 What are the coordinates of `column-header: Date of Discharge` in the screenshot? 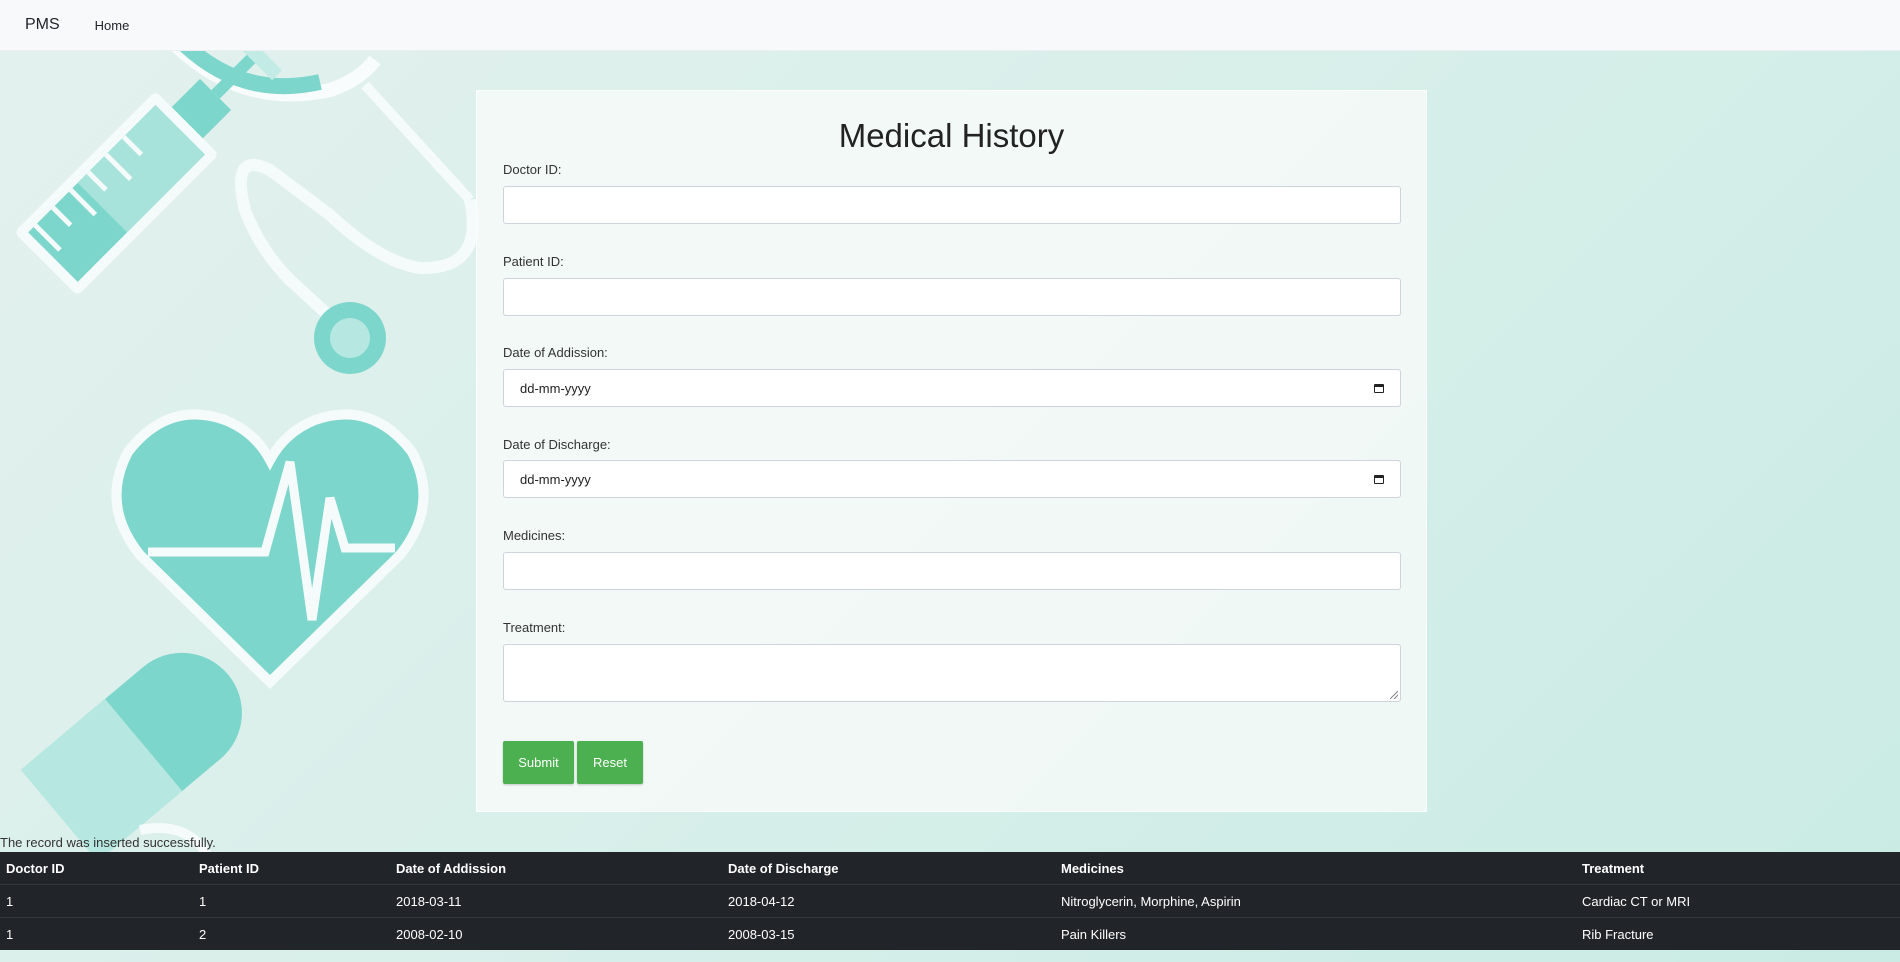 It's located at (783, 868).